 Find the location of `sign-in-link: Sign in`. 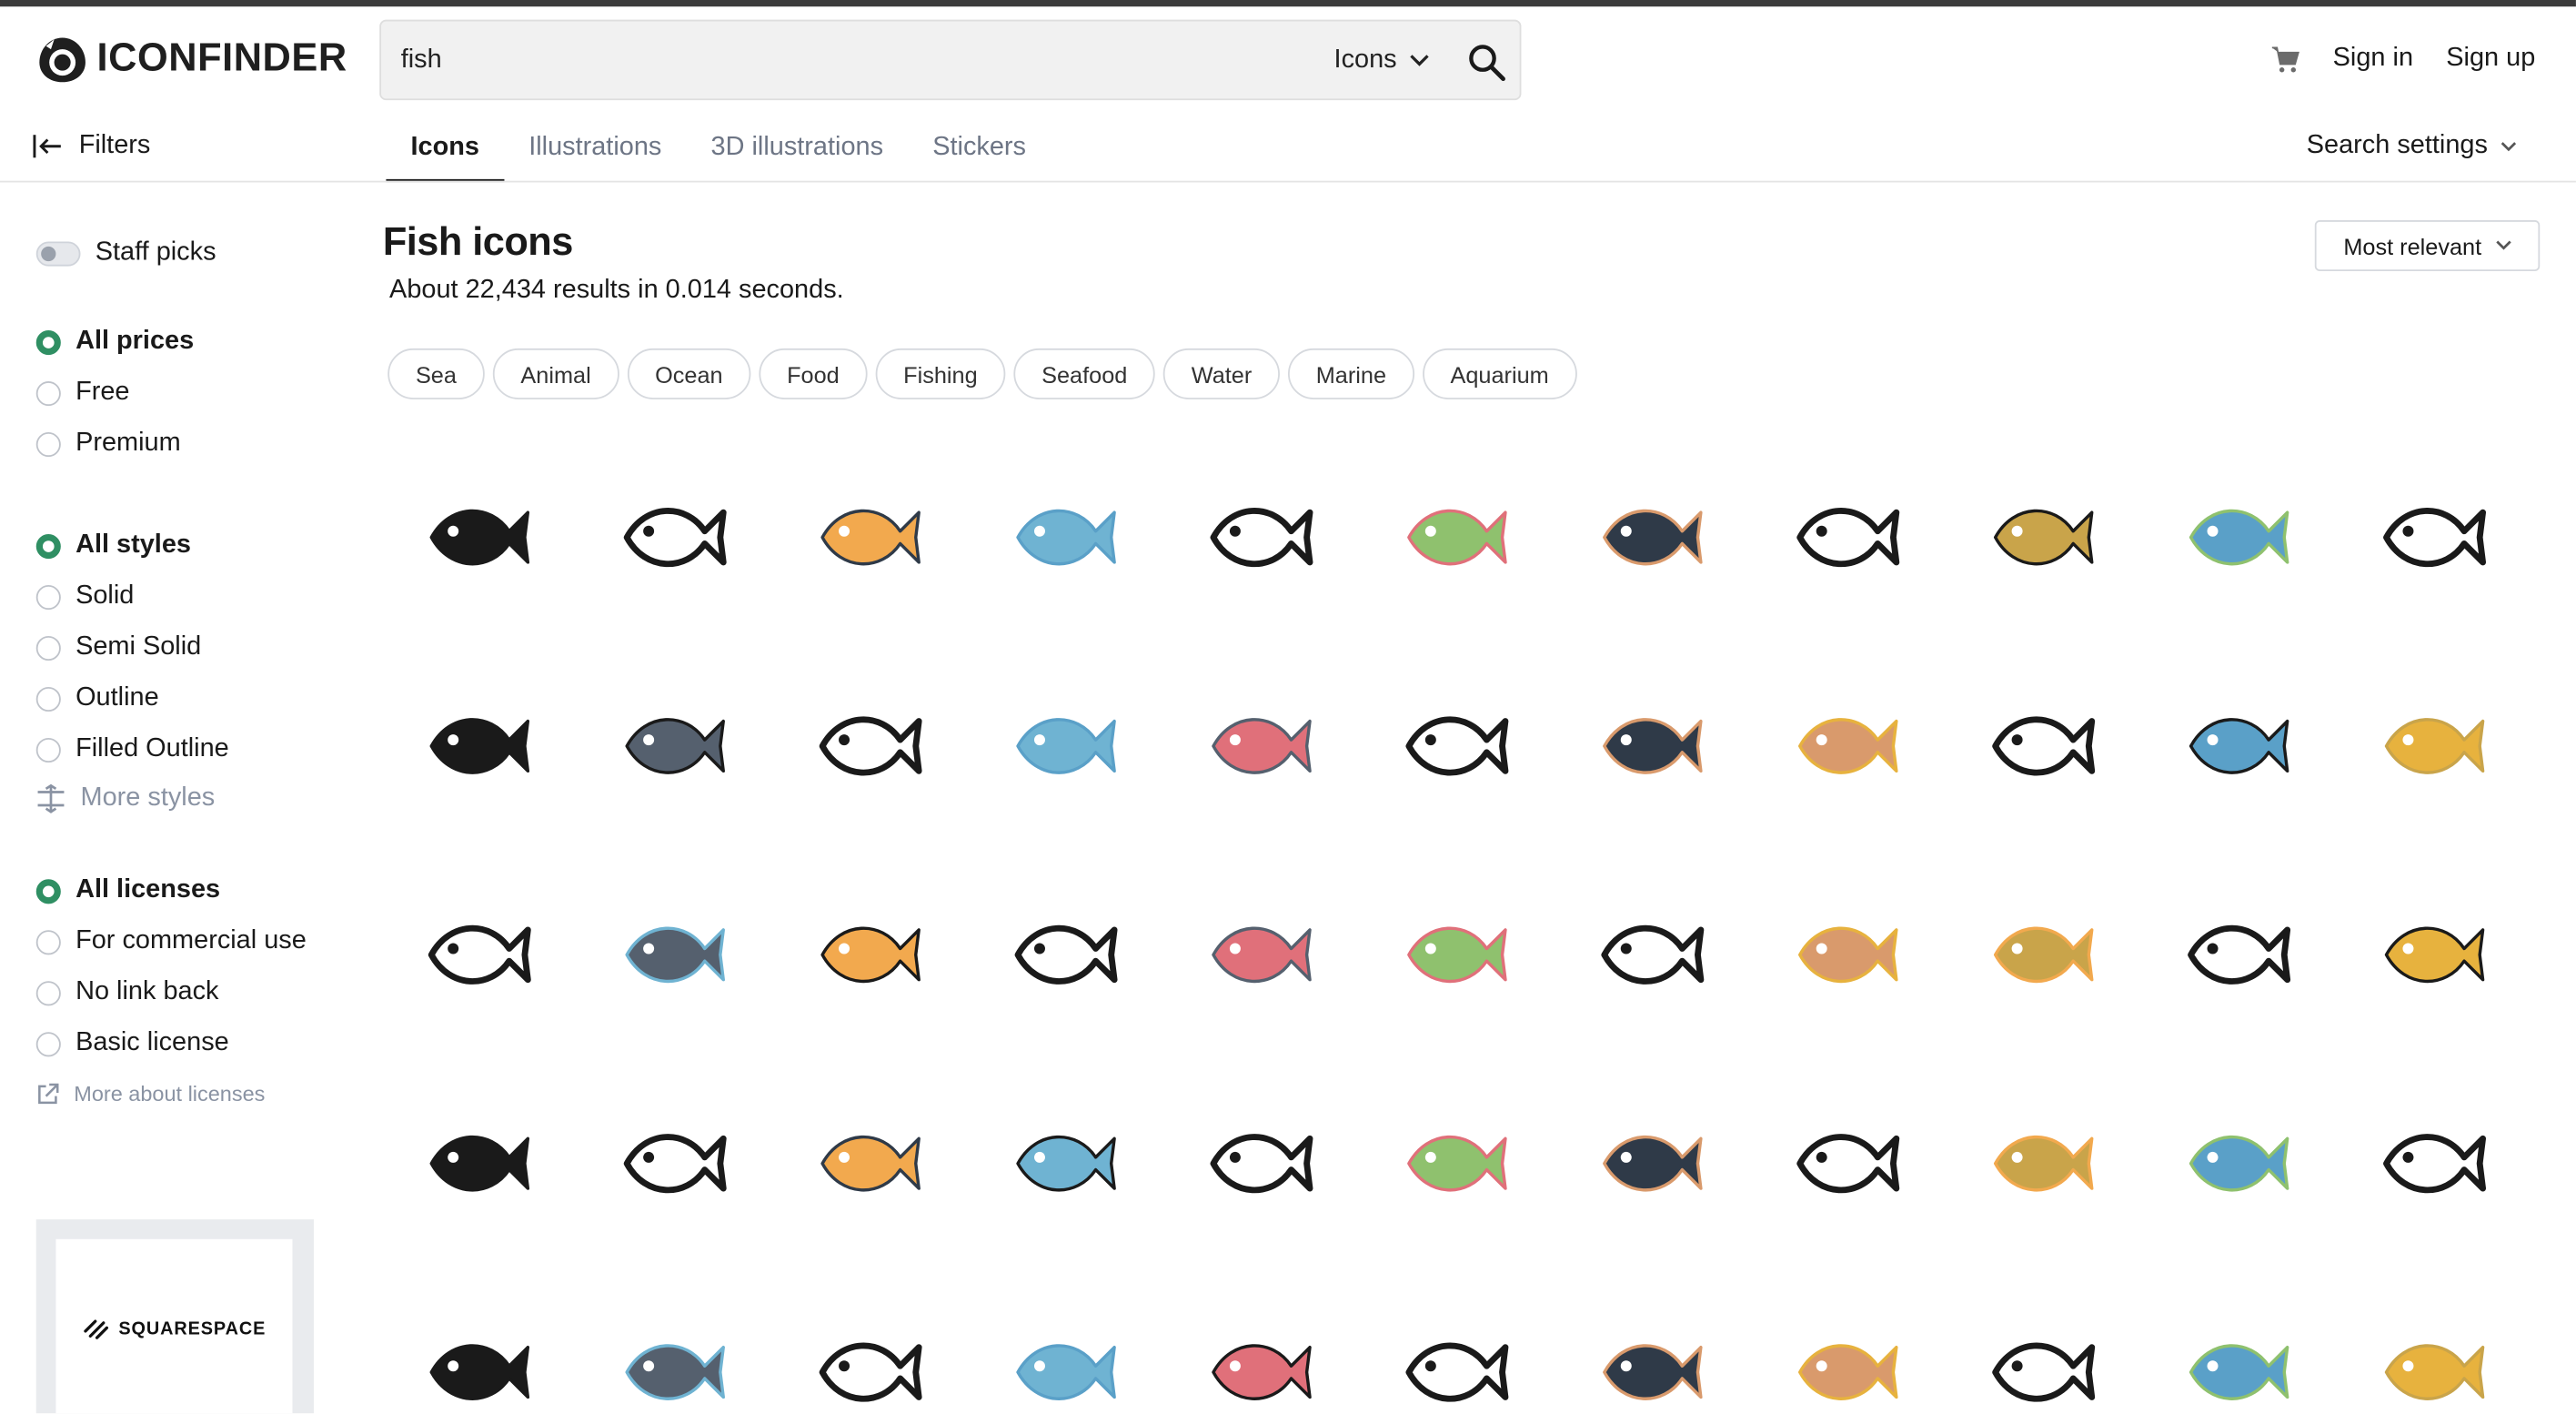

sign-in-link: Sign in is located at coordinates (2373, 60).